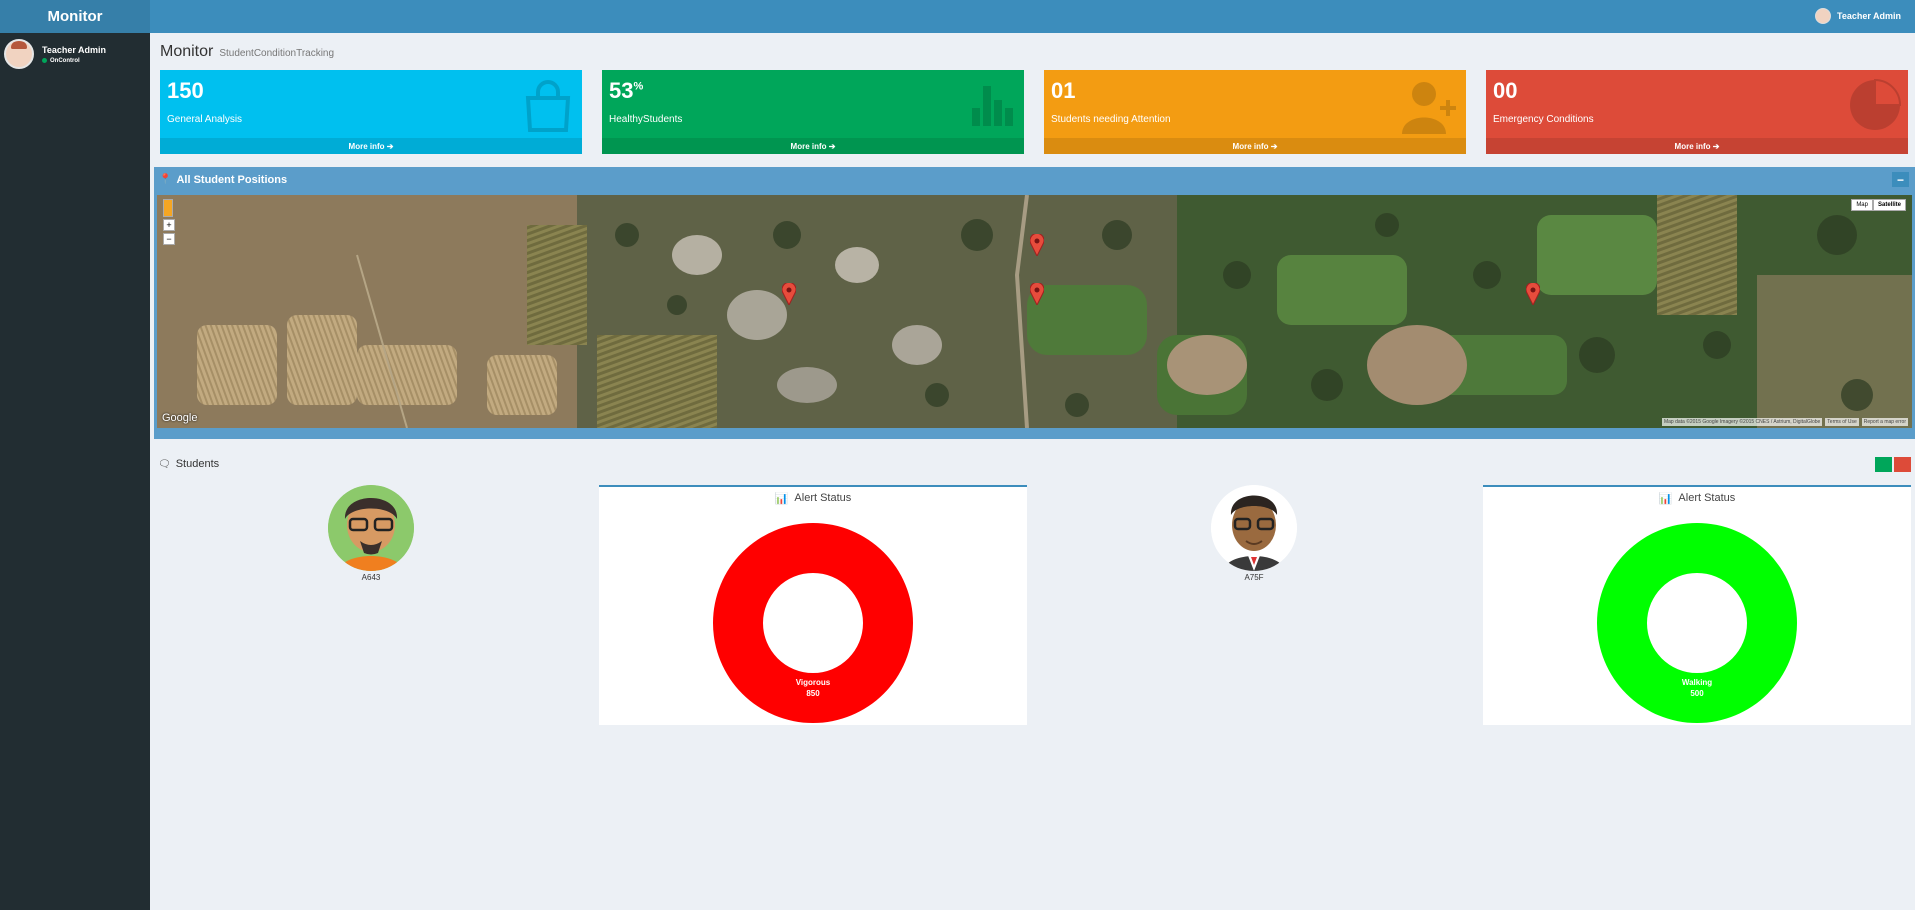 The width and height of the screenshot is (1915, 910). What do you see at coordinates (1889, 205) in the screenshot?
I see `map-type-satellite-button: Satellite` at bounding box center [1889, 205].